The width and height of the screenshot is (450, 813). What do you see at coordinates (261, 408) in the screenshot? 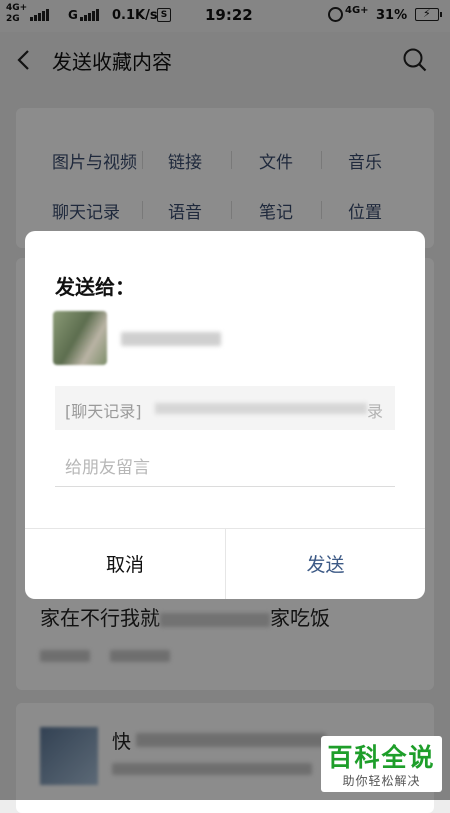
I see `preview-blurred-text` at bounding box center [261, 408].